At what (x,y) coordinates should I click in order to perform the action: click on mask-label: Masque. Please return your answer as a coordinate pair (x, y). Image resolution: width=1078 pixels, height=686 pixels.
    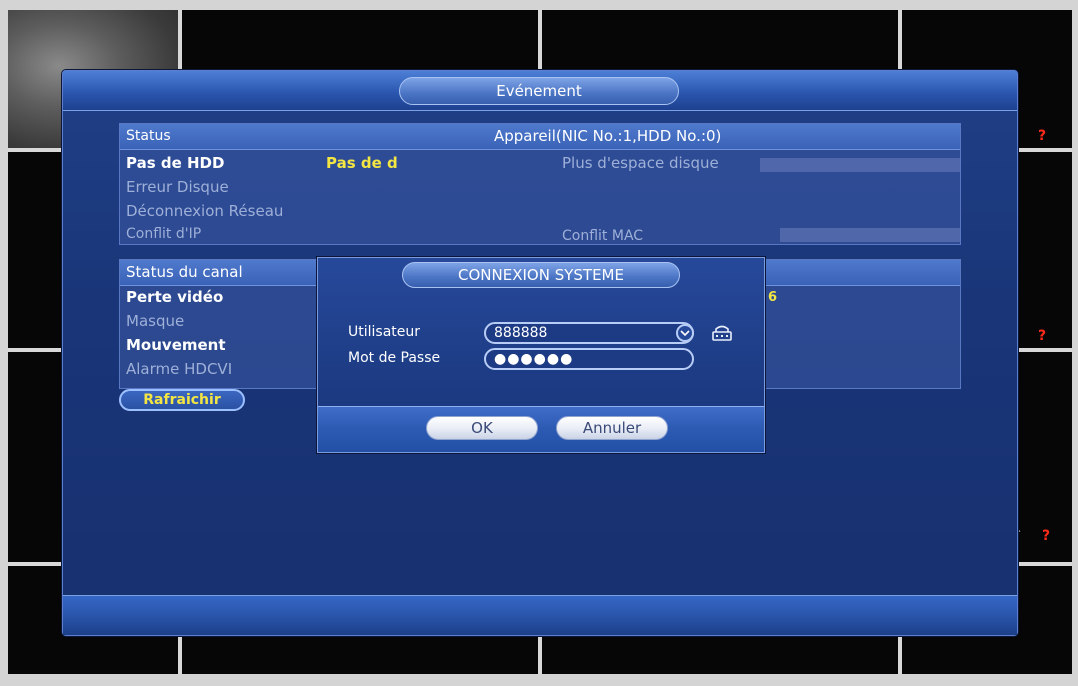
    Looking at the image, I should click on (155, 321).